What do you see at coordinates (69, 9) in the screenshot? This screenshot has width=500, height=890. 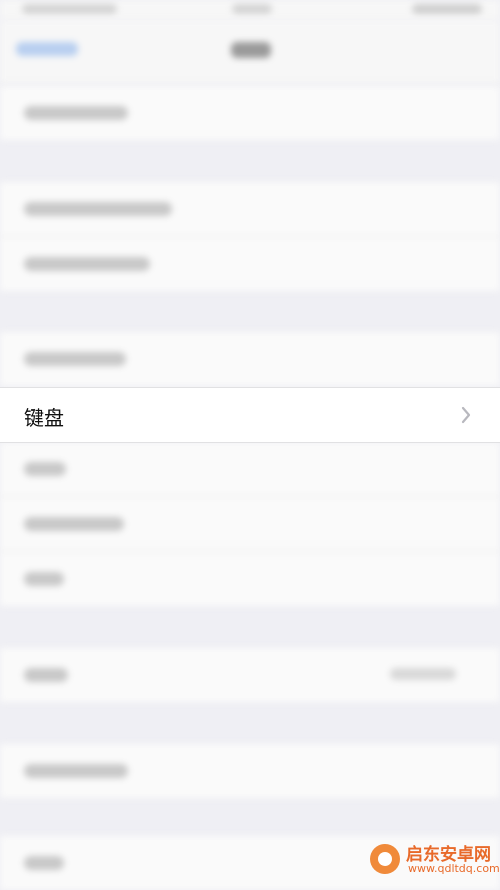 I see `carrier-signal` at bounding box center [69, 9].